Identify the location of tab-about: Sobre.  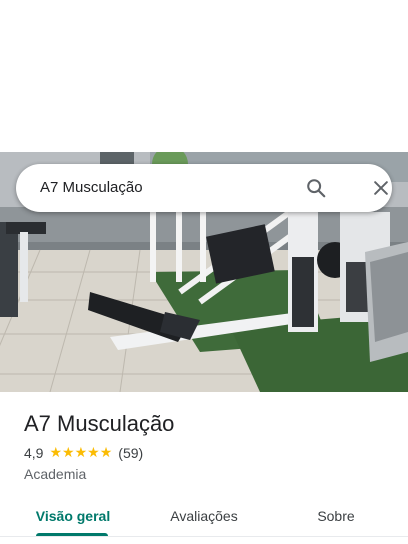
(336, 516).